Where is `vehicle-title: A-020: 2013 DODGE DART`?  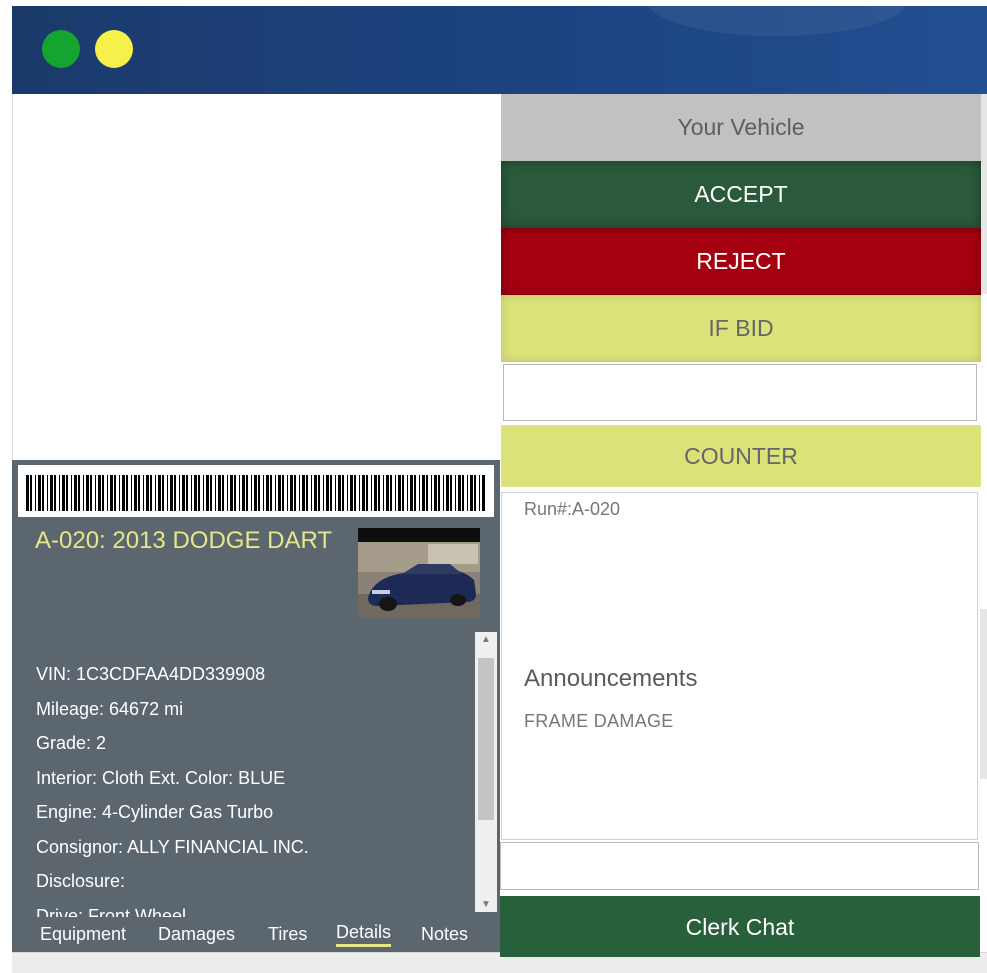 vehicle-title: A-020: 2013 DODGE DART is located at coordinates (184, 540).